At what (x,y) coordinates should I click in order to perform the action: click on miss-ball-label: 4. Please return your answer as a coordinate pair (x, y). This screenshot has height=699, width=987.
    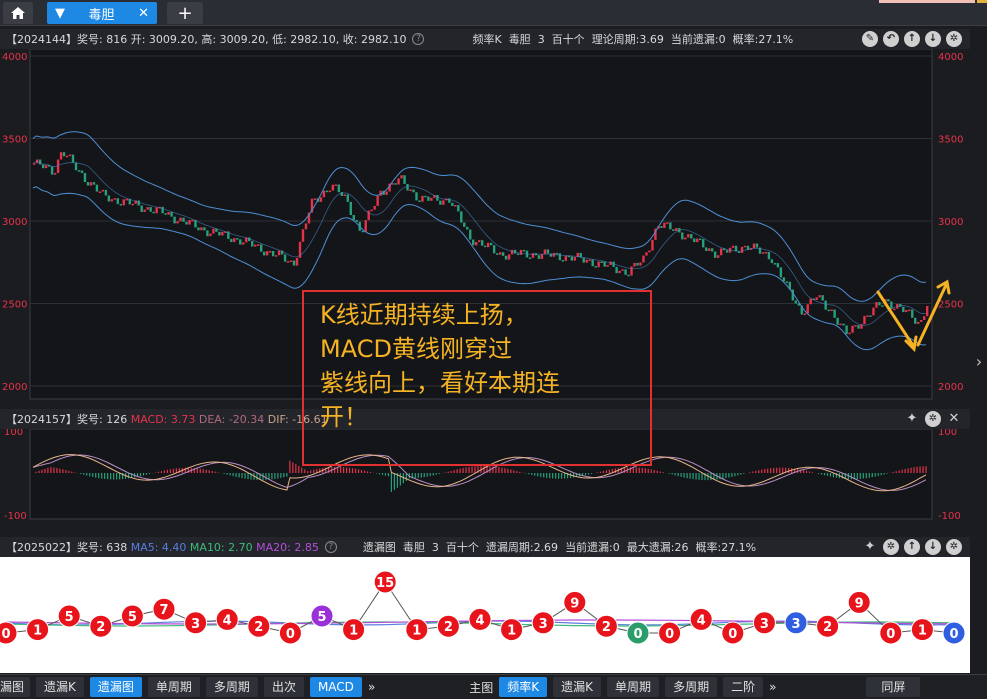
    Looking at the image, I should click on (227, 620).